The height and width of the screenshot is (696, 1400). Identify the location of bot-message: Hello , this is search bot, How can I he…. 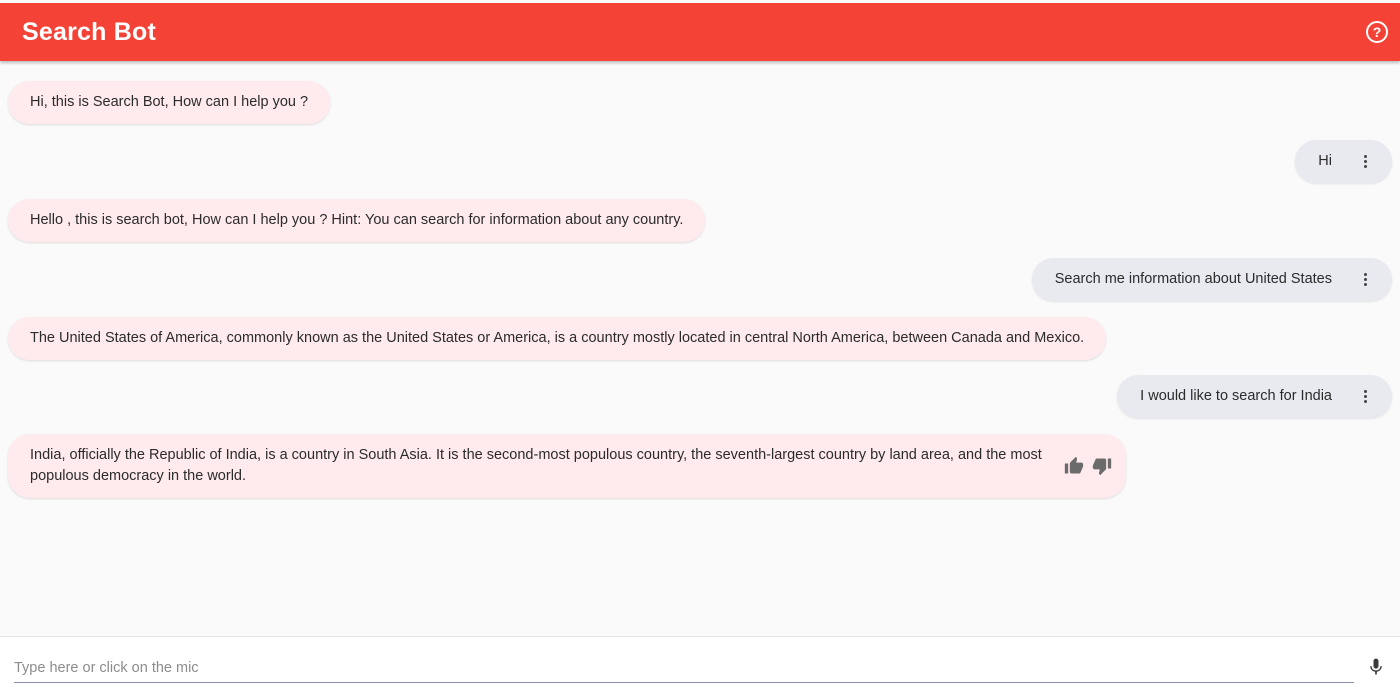
(357, 220).